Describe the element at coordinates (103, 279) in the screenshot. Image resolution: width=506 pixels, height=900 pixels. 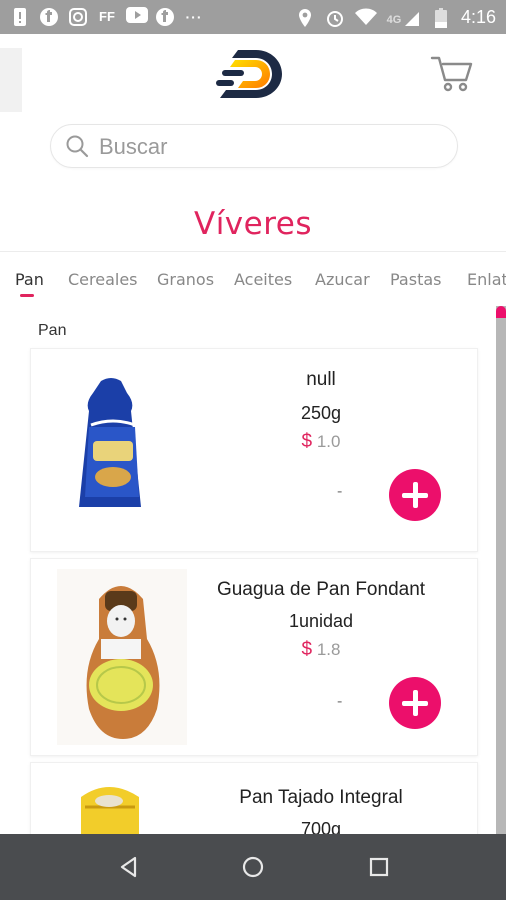
I see `tab-cereales: Cereales` at that location.